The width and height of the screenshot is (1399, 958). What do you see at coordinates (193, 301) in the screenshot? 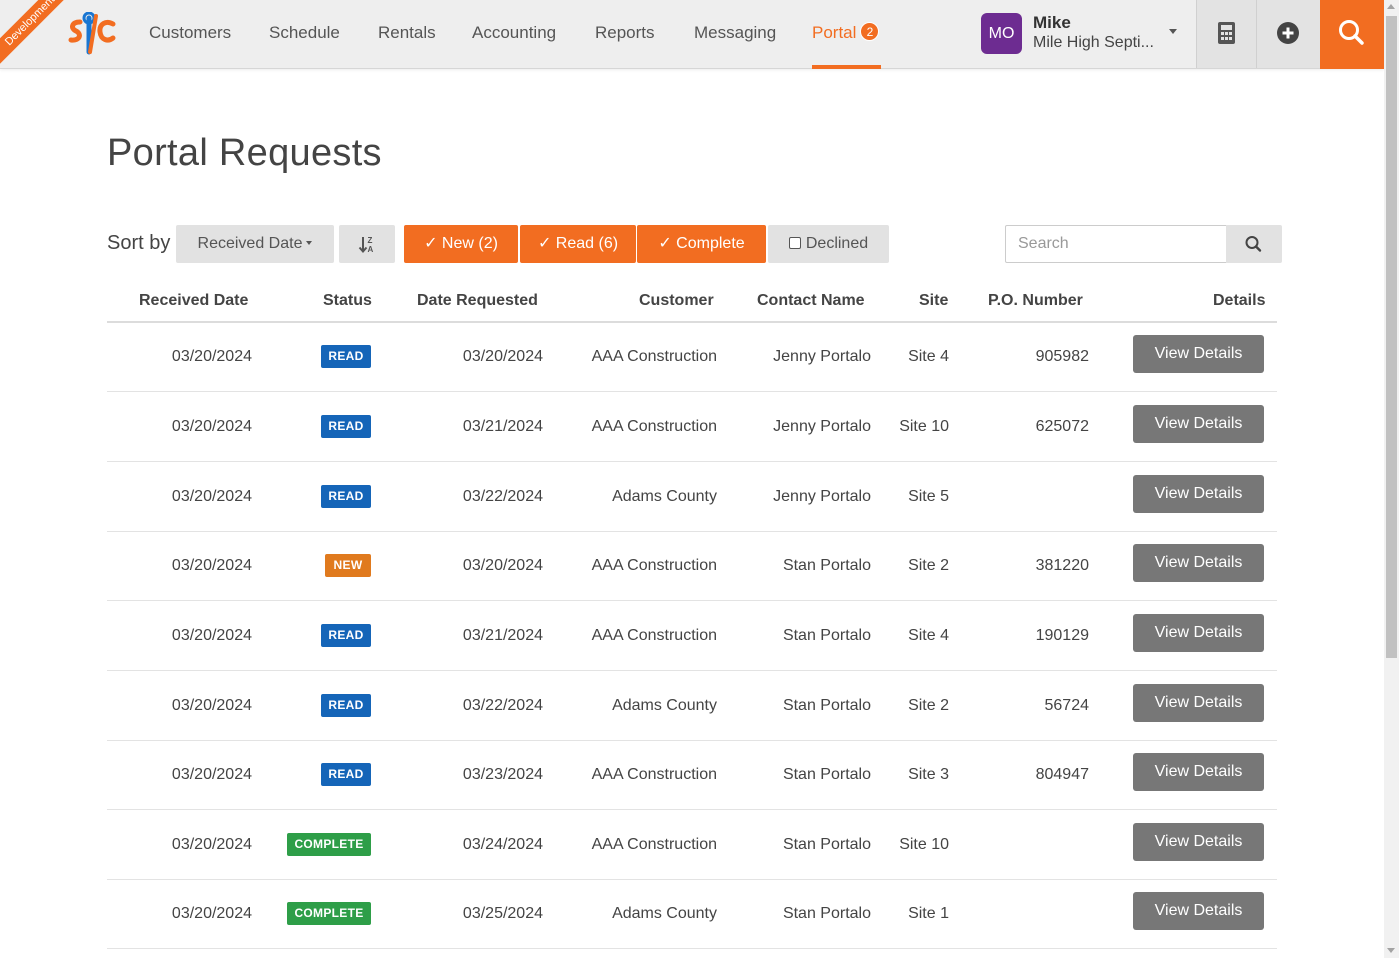
I see `column-header-received-date: Received Date` at bounding box center [193, 301].